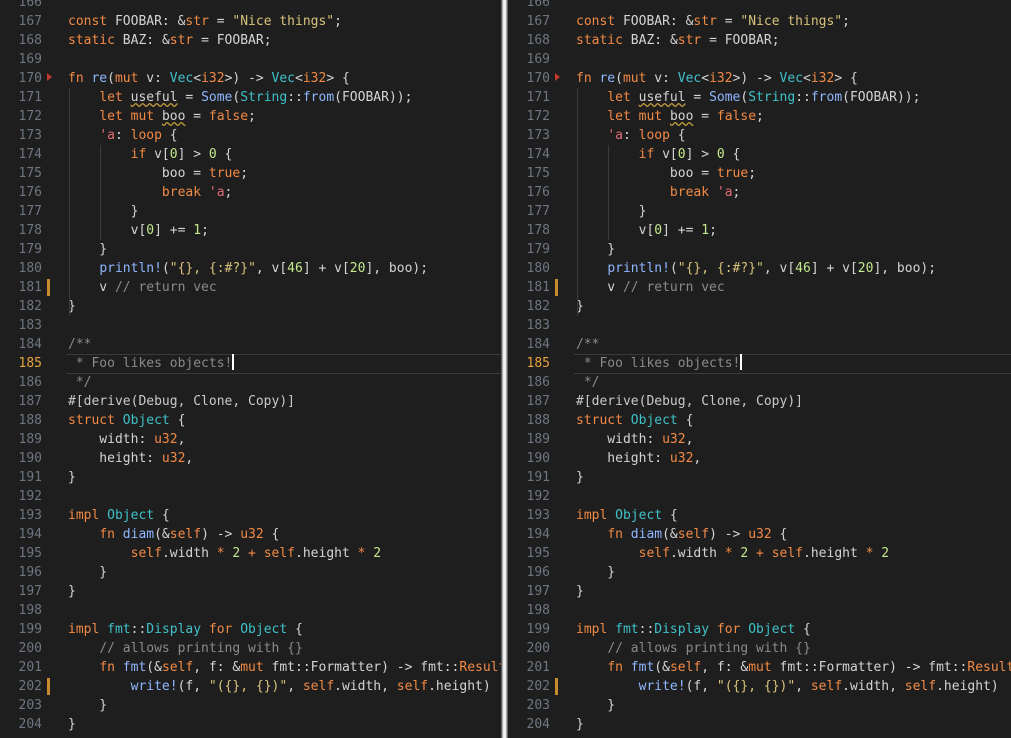  What do you see at coordinates (250, 420) in the screenshot?
I see `code-line: 188 struct Object {` at bounding box center [250, 420].